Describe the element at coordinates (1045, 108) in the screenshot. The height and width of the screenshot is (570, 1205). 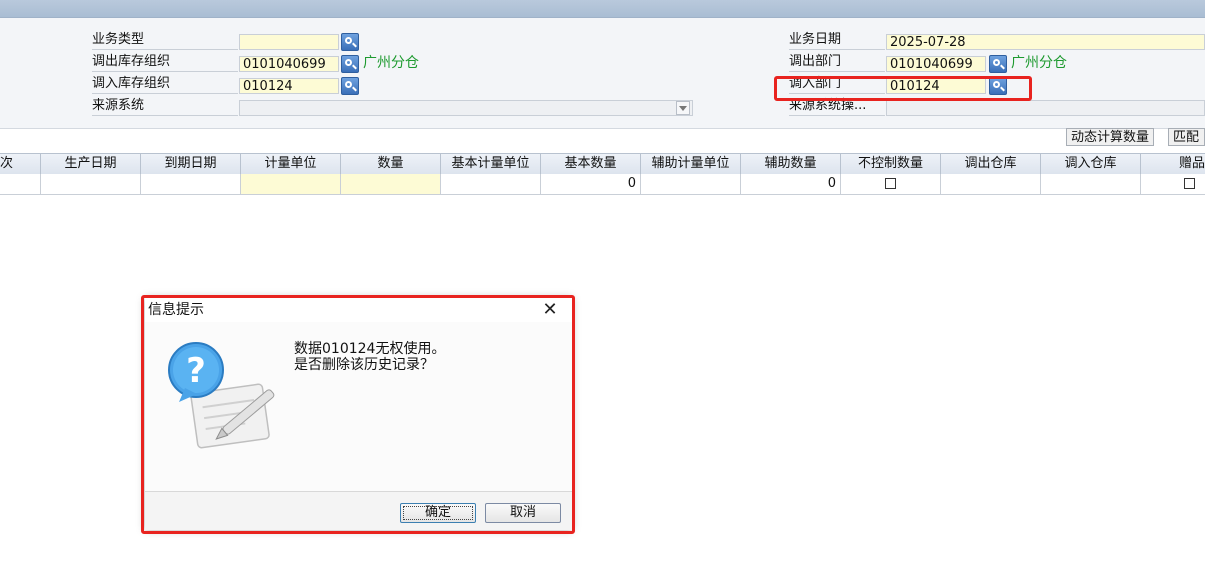
I see `source-system-op-field` at that location.